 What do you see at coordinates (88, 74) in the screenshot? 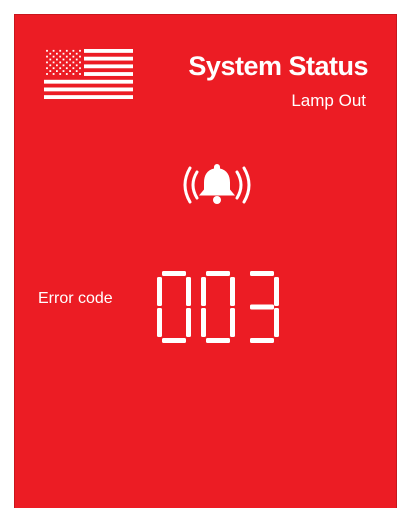
I see `us-flag-icon` at bounding box center [88, 74].